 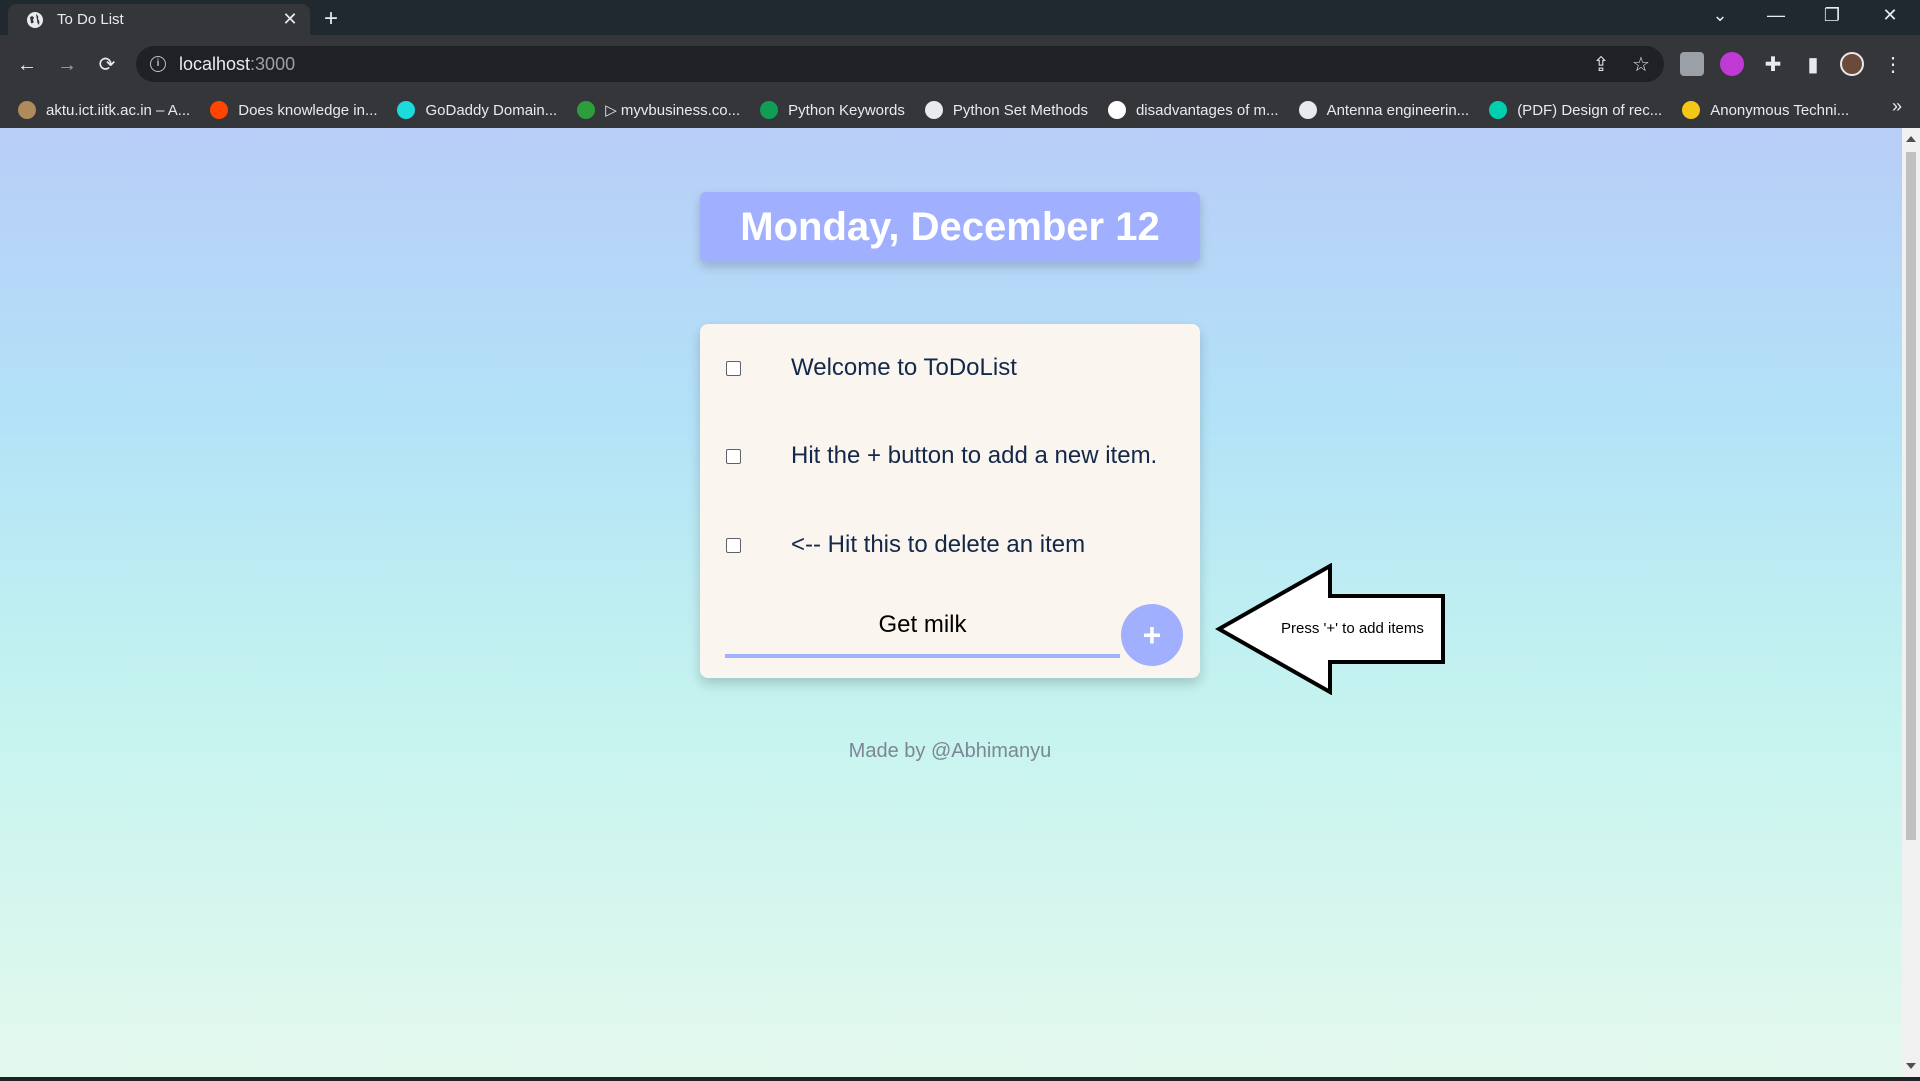 What do you see at coordinates (1152, 635) in the screenshot?
I see `add-item-button: +` at bounding box center [1152, 635].